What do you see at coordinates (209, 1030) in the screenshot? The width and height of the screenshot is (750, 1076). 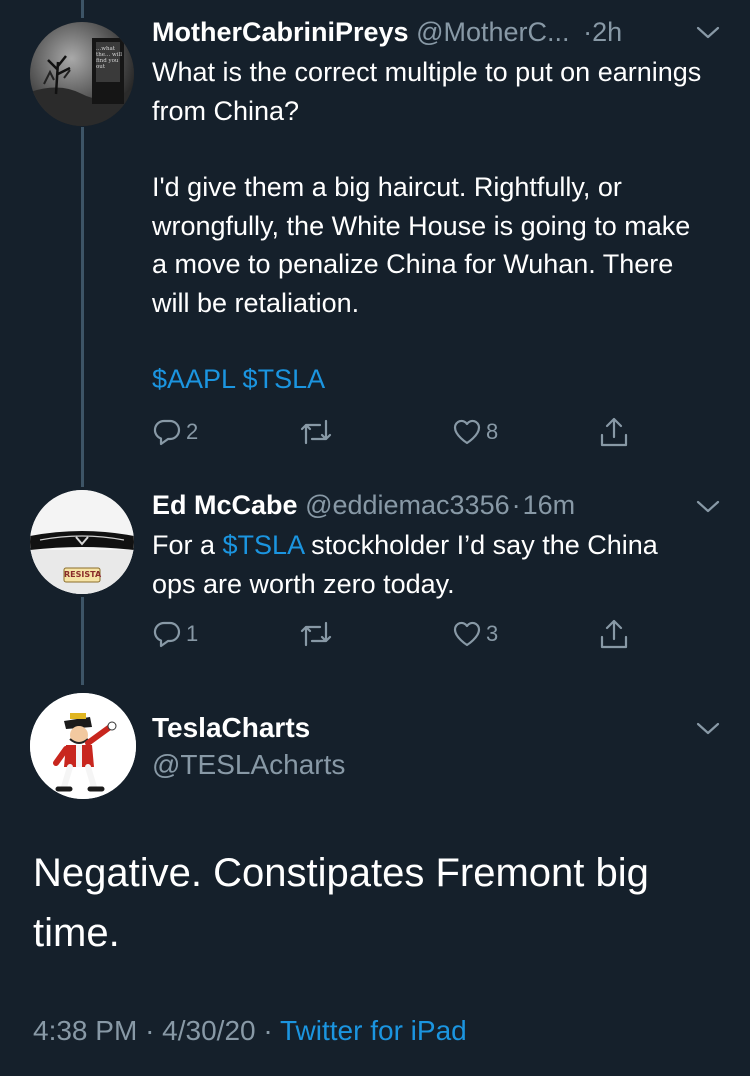 I see `tweet-date: 4/30/20` at bounding box center [209, 1030].